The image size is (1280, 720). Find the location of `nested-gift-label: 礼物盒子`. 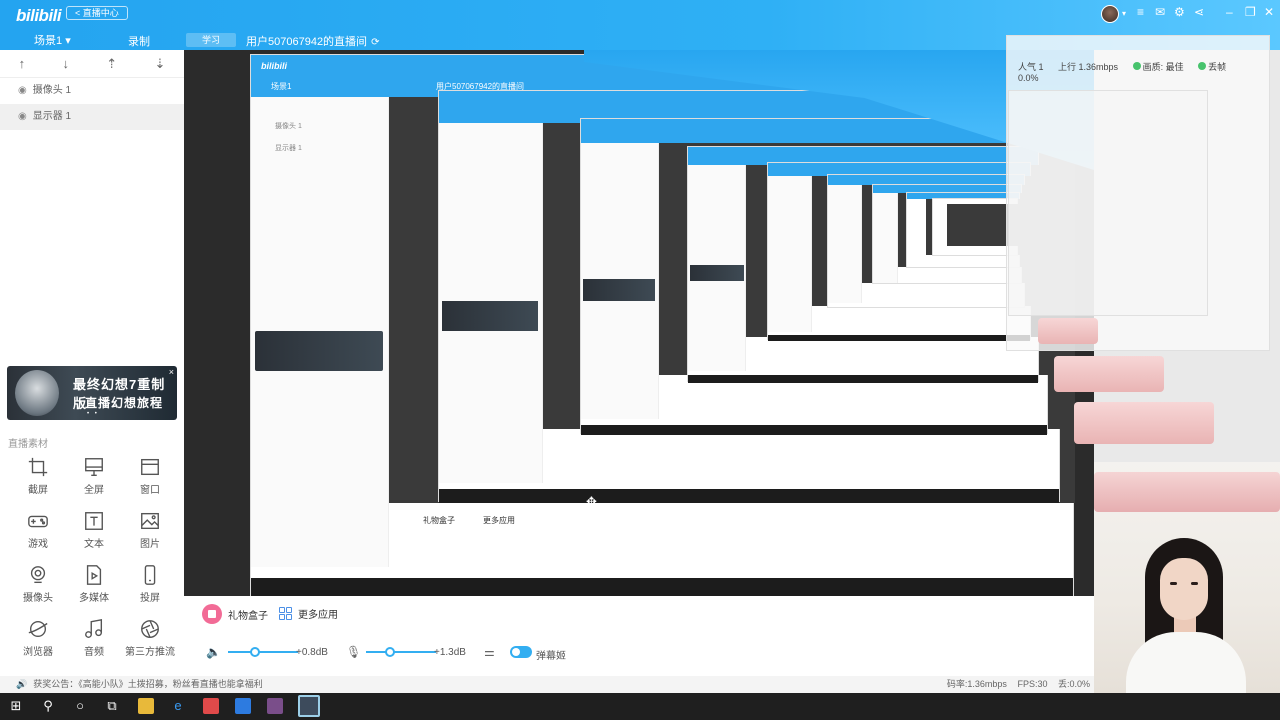

nested-gift-label: 礼物盒子 is located at coordinates (439, 520).